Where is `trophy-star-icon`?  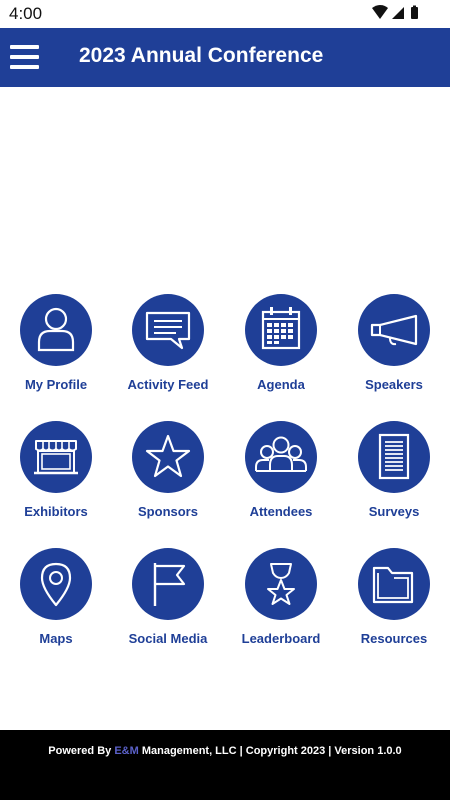 trophy-star-icon is located at coordinates (281, 584).